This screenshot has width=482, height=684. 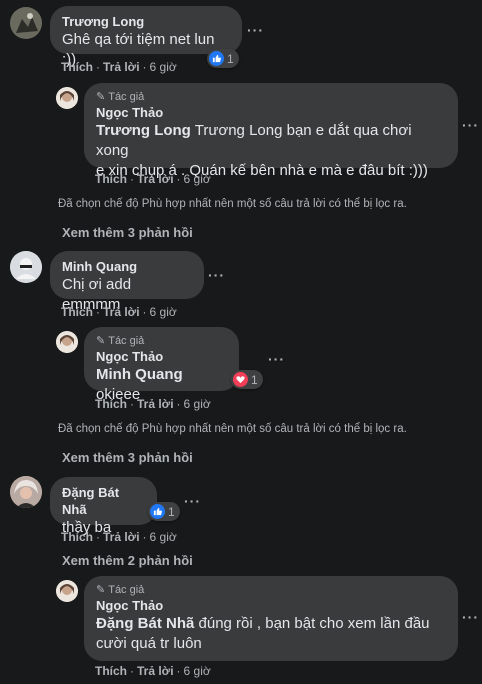 I want to click on comment-bubble: Trương Long Ghê qa tới tiệm net lun :)), so click(x=146, y=37).